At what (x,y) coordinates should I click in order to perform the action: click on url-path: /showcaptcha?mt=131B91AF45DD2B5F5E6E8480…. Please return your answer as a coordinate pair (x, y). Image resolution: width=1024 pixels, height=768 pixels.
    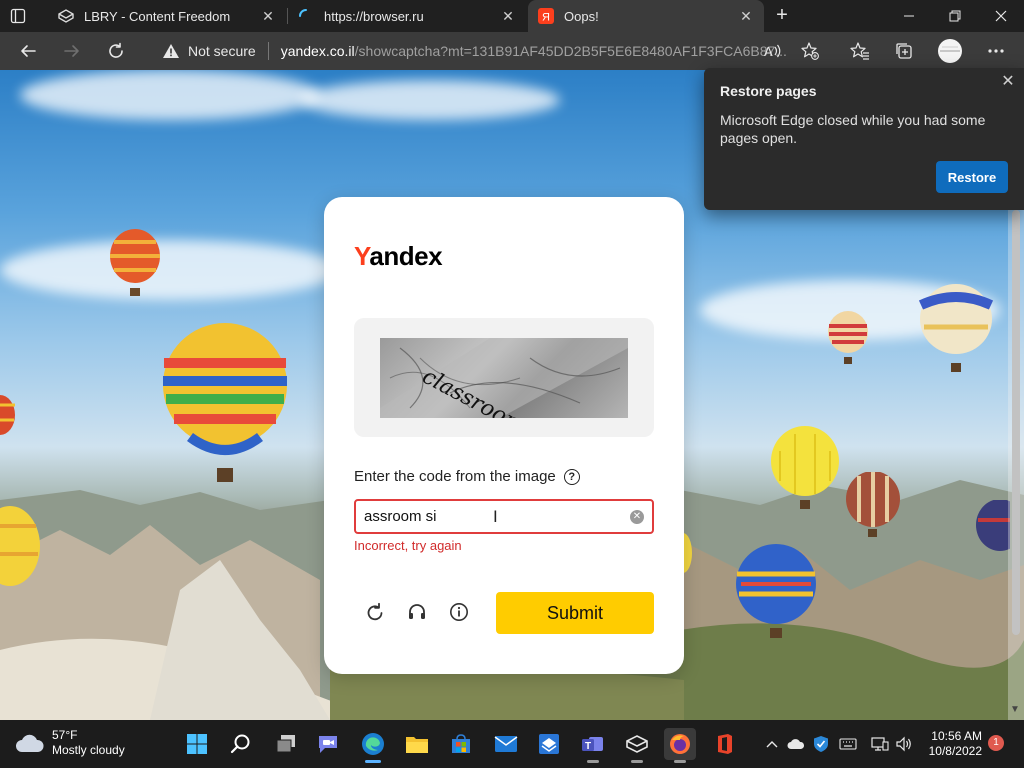
    Looking at the image, I should click on (570, 51).